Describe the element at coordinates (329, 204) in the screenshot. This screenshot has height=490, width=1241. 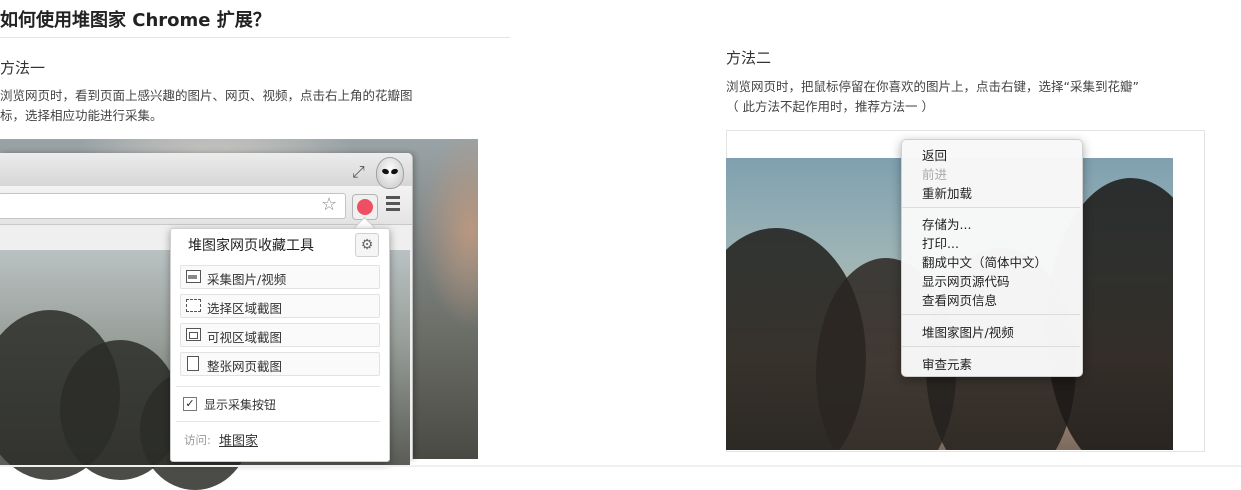
I see `star-icon: ☆` at that location.